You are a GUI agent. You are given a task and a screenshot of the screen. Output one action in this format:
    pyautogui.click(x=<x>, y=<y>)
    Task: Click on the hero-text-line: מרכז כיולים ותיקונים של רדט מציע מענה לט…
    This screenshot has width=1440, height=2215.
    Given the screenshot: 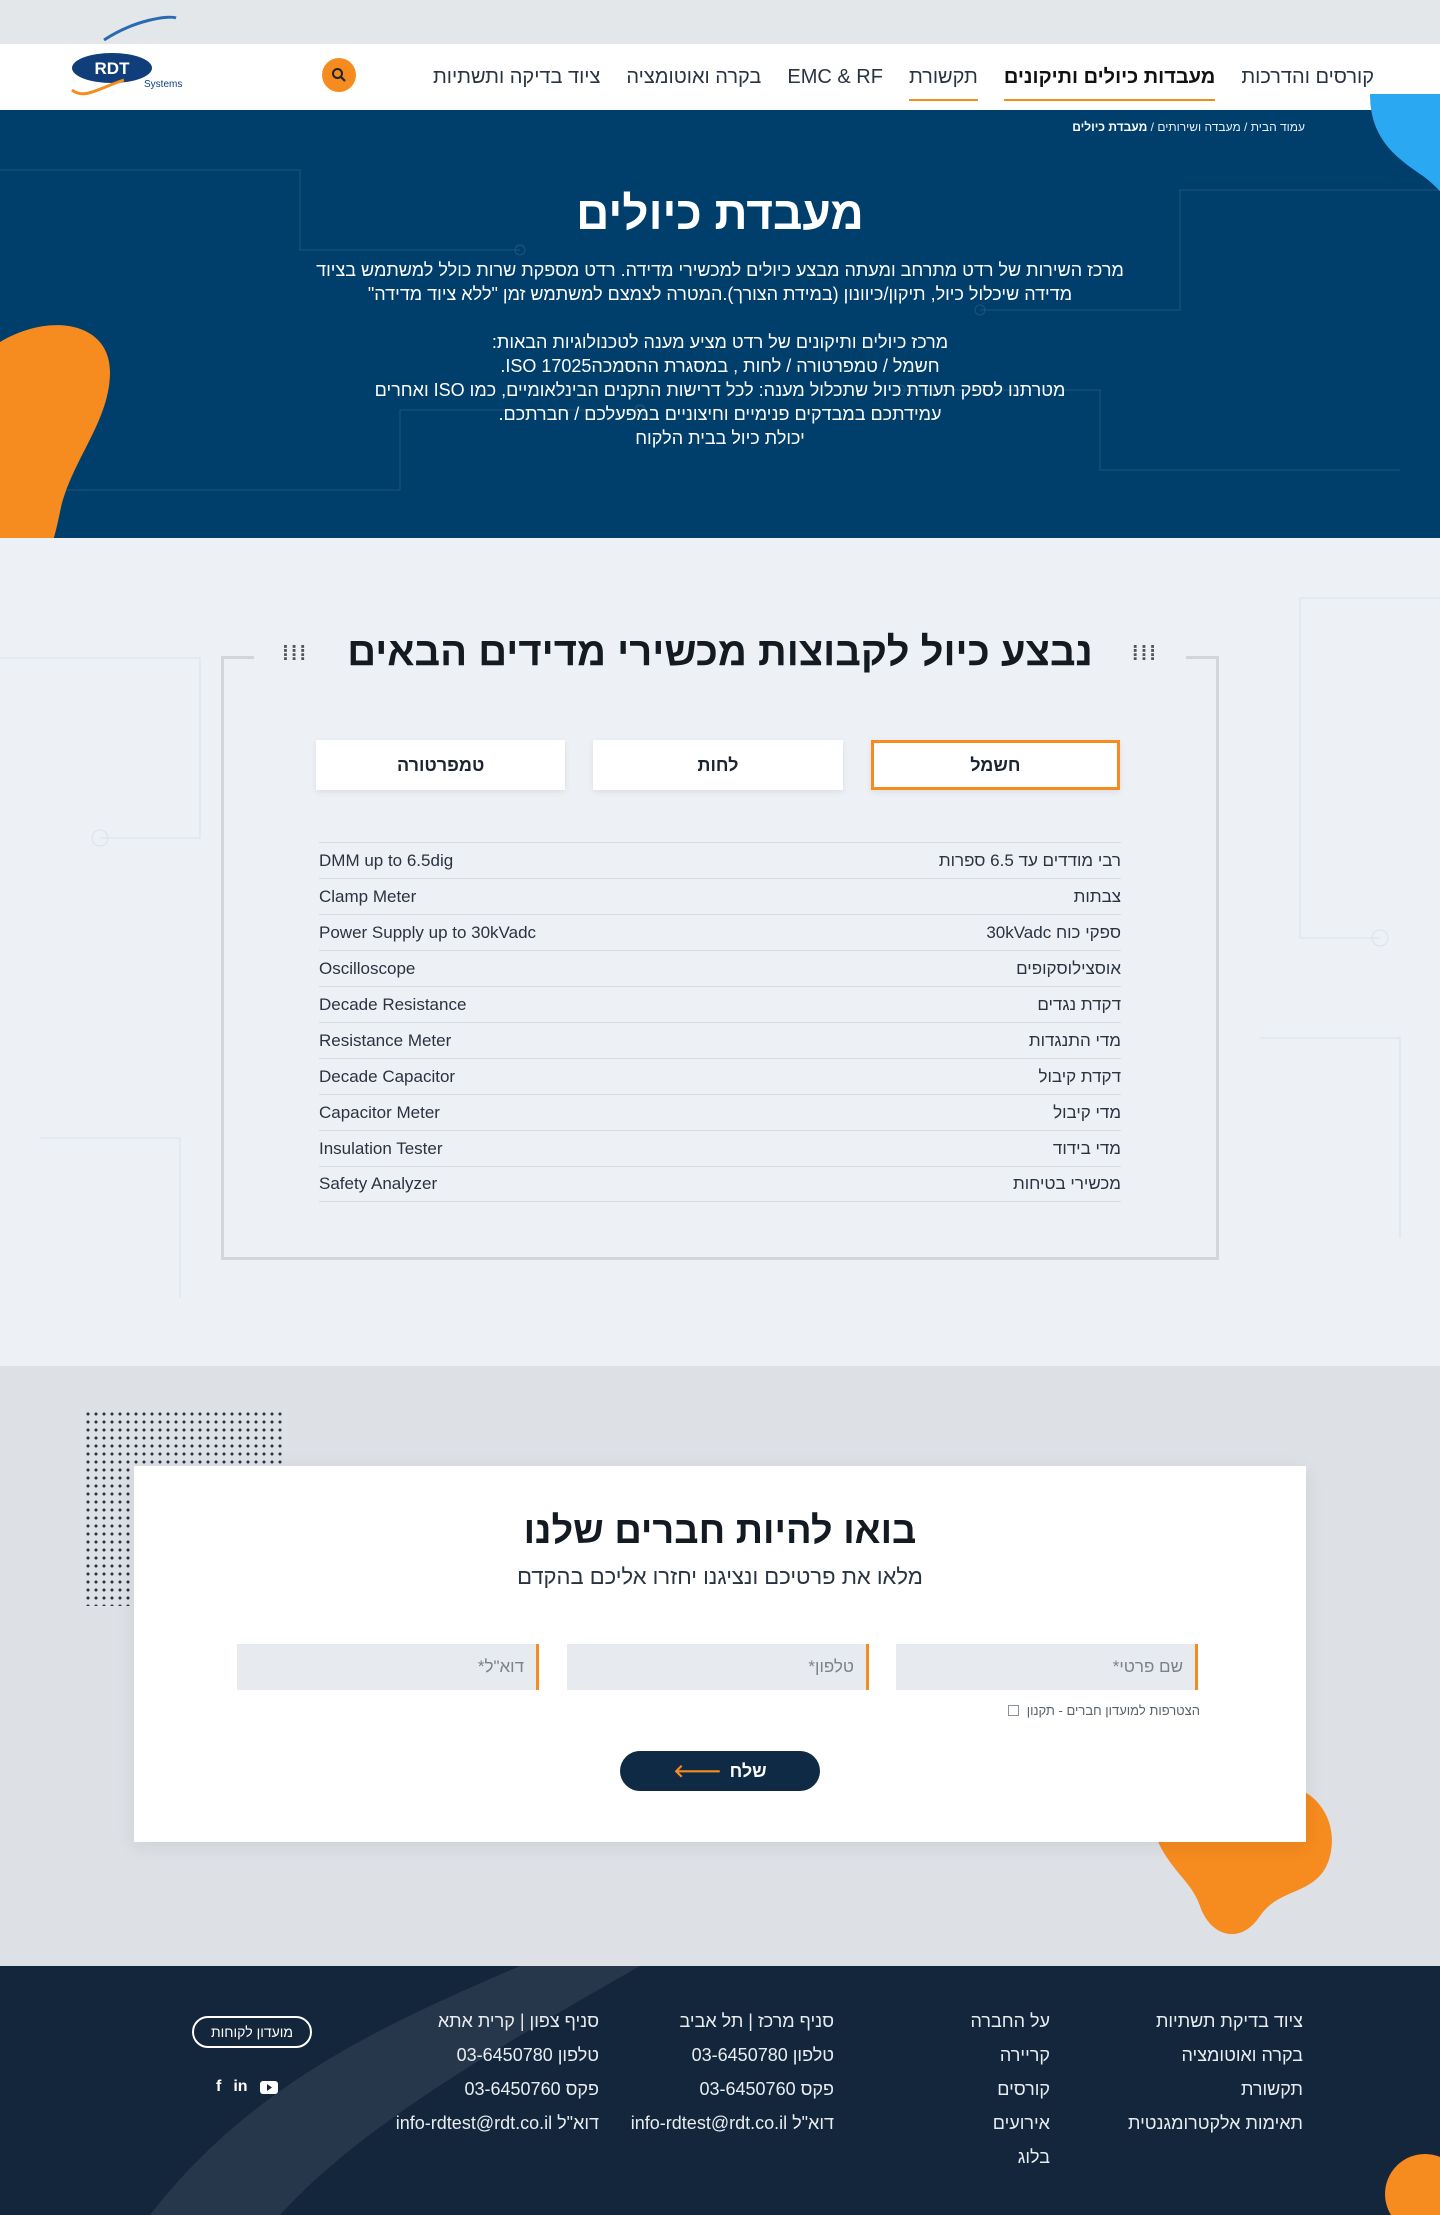 What is the action you would take?
    pyautogui.click(x=720, y=342)
    